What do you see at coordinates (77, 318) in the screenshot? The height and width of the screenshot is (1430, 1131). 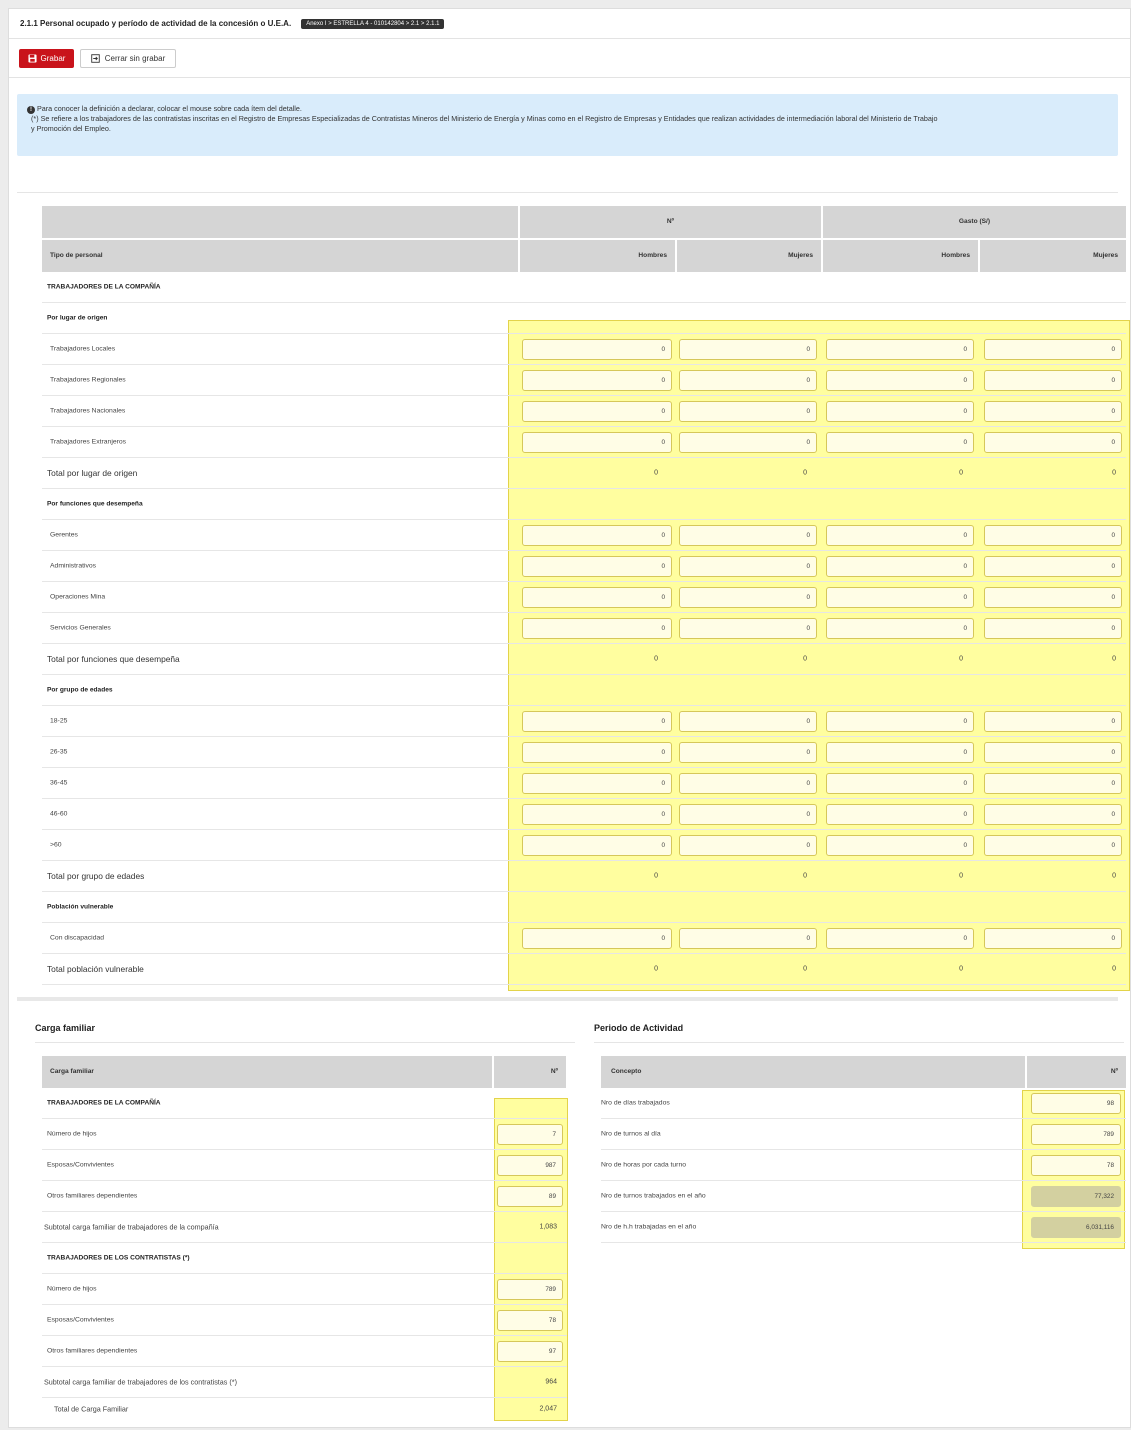 I see `row-label: Por lugar de origen` at bounding box center [77, 318].